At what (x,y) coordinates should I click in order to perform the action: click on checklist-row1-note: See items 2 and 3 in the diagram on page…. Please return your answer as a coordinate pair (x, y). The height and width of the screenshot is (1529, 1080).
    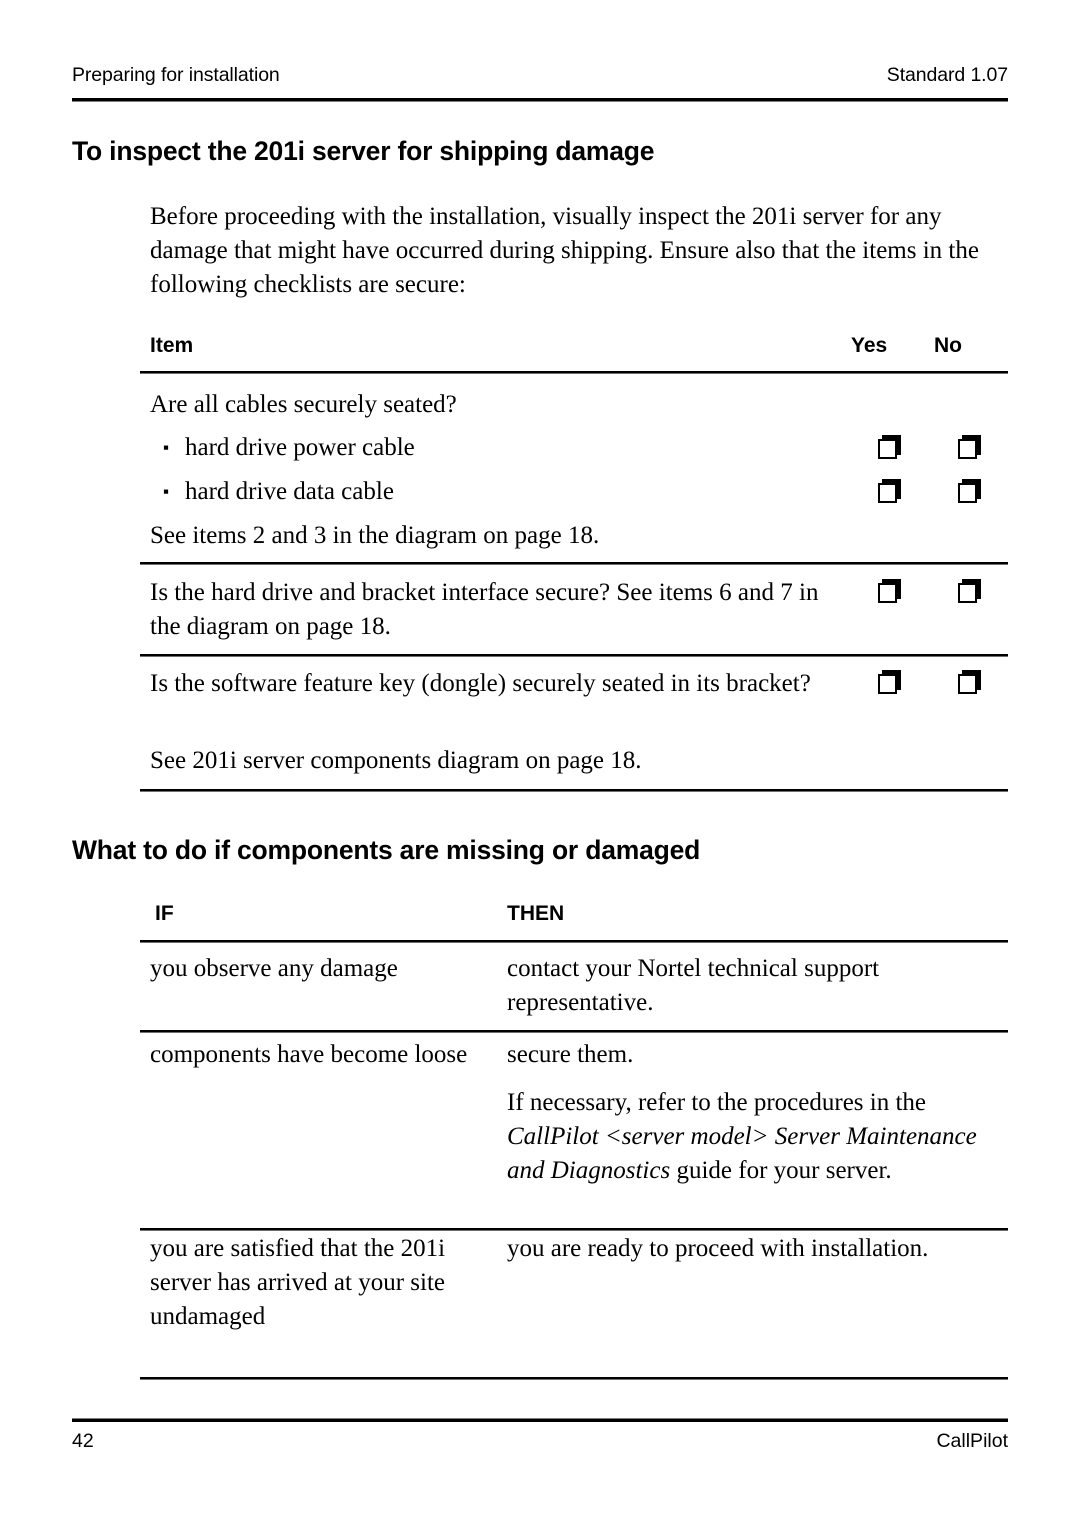
    Looking at the image, I should click on (375, 535).